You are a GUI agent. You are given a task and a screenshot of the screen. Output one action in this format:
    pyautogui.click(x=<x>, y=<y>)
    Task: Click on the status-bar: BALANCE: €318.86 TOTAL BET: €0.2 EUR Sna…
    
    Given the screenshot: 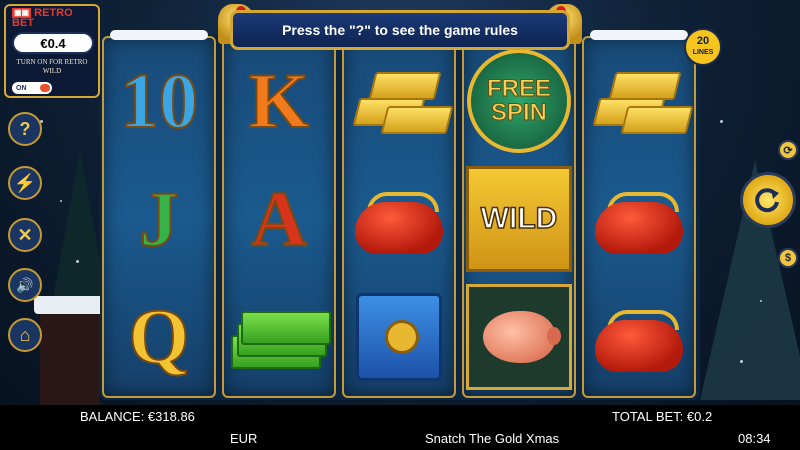 What is the action you would take?
    pyautogui.click(x=400, y=427)
    